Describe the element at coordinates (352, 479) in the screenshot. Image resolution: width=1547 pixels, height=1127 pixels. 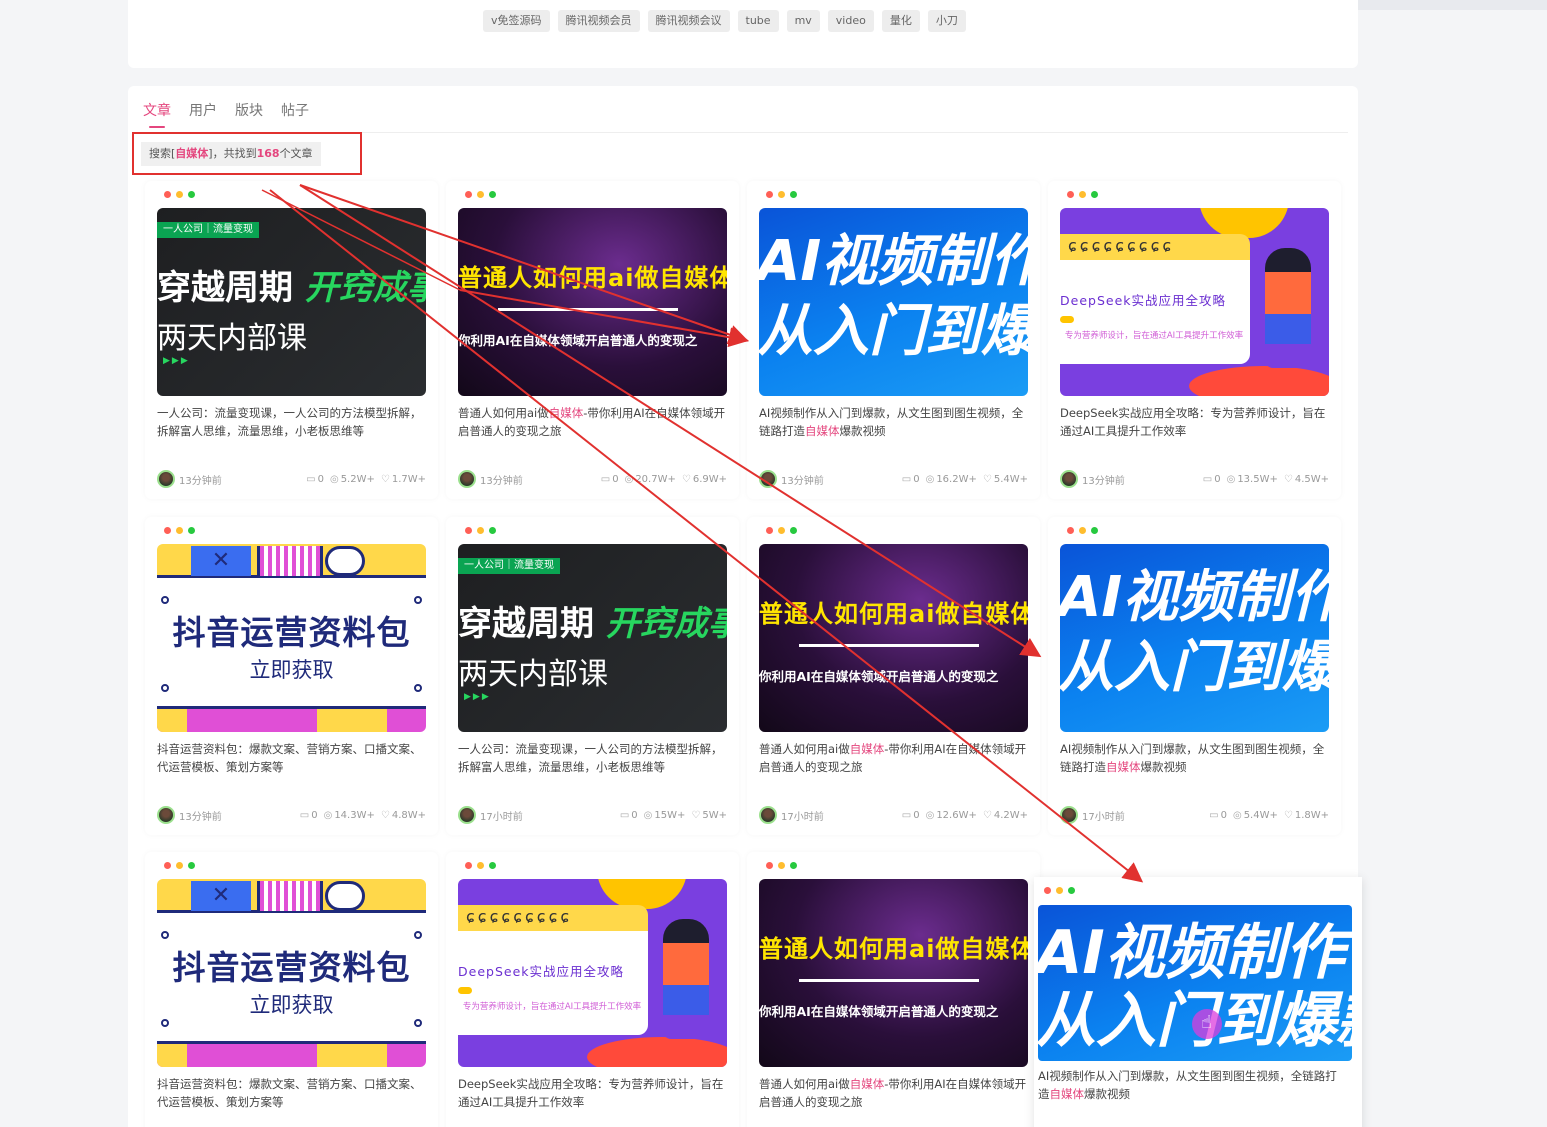
I see `view-count: ◎ 5.2W+` at that location.